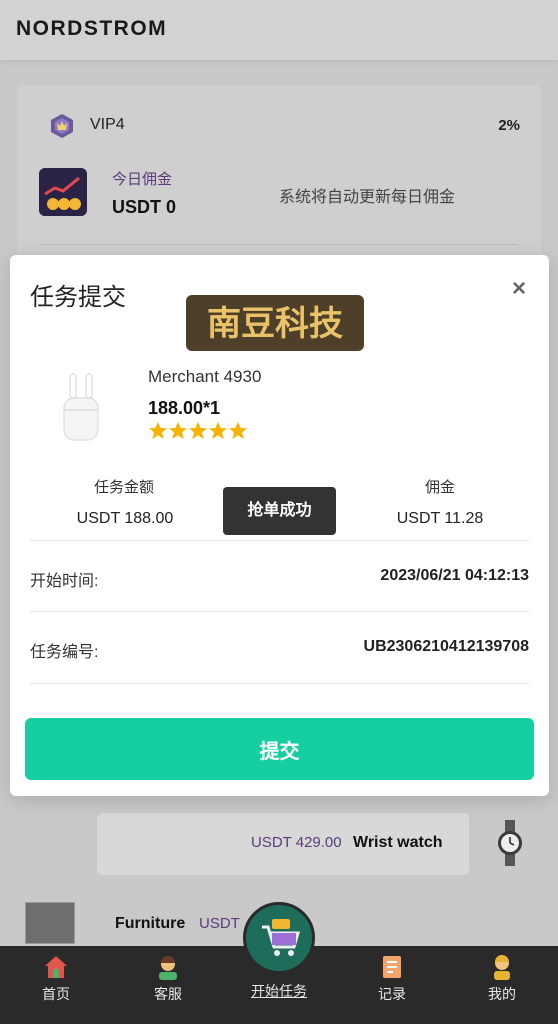 This screenshot has height=1024, width=558. I want to click on start-time-value: 2023/06/21 04:12:13, so click(454, 575).